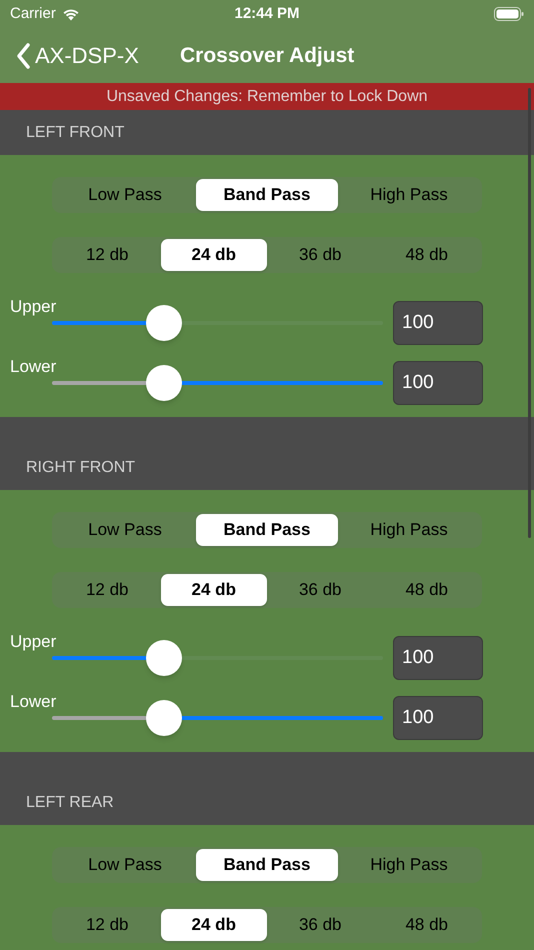 The height and width of the screenshot is (950, 534). Describe the element at coordinates (267, 55) in the screenshot. I see `screen-title: Crossover Adjust` at that location.